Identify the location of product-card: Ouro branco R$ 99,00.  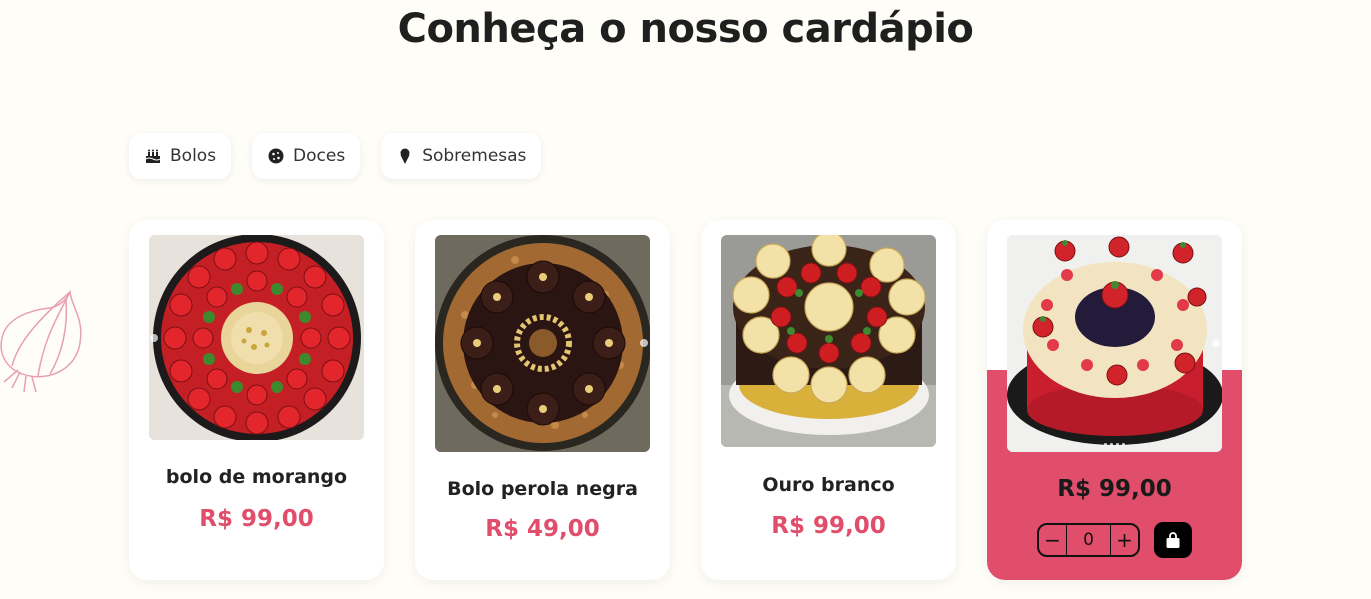
(828, 400).